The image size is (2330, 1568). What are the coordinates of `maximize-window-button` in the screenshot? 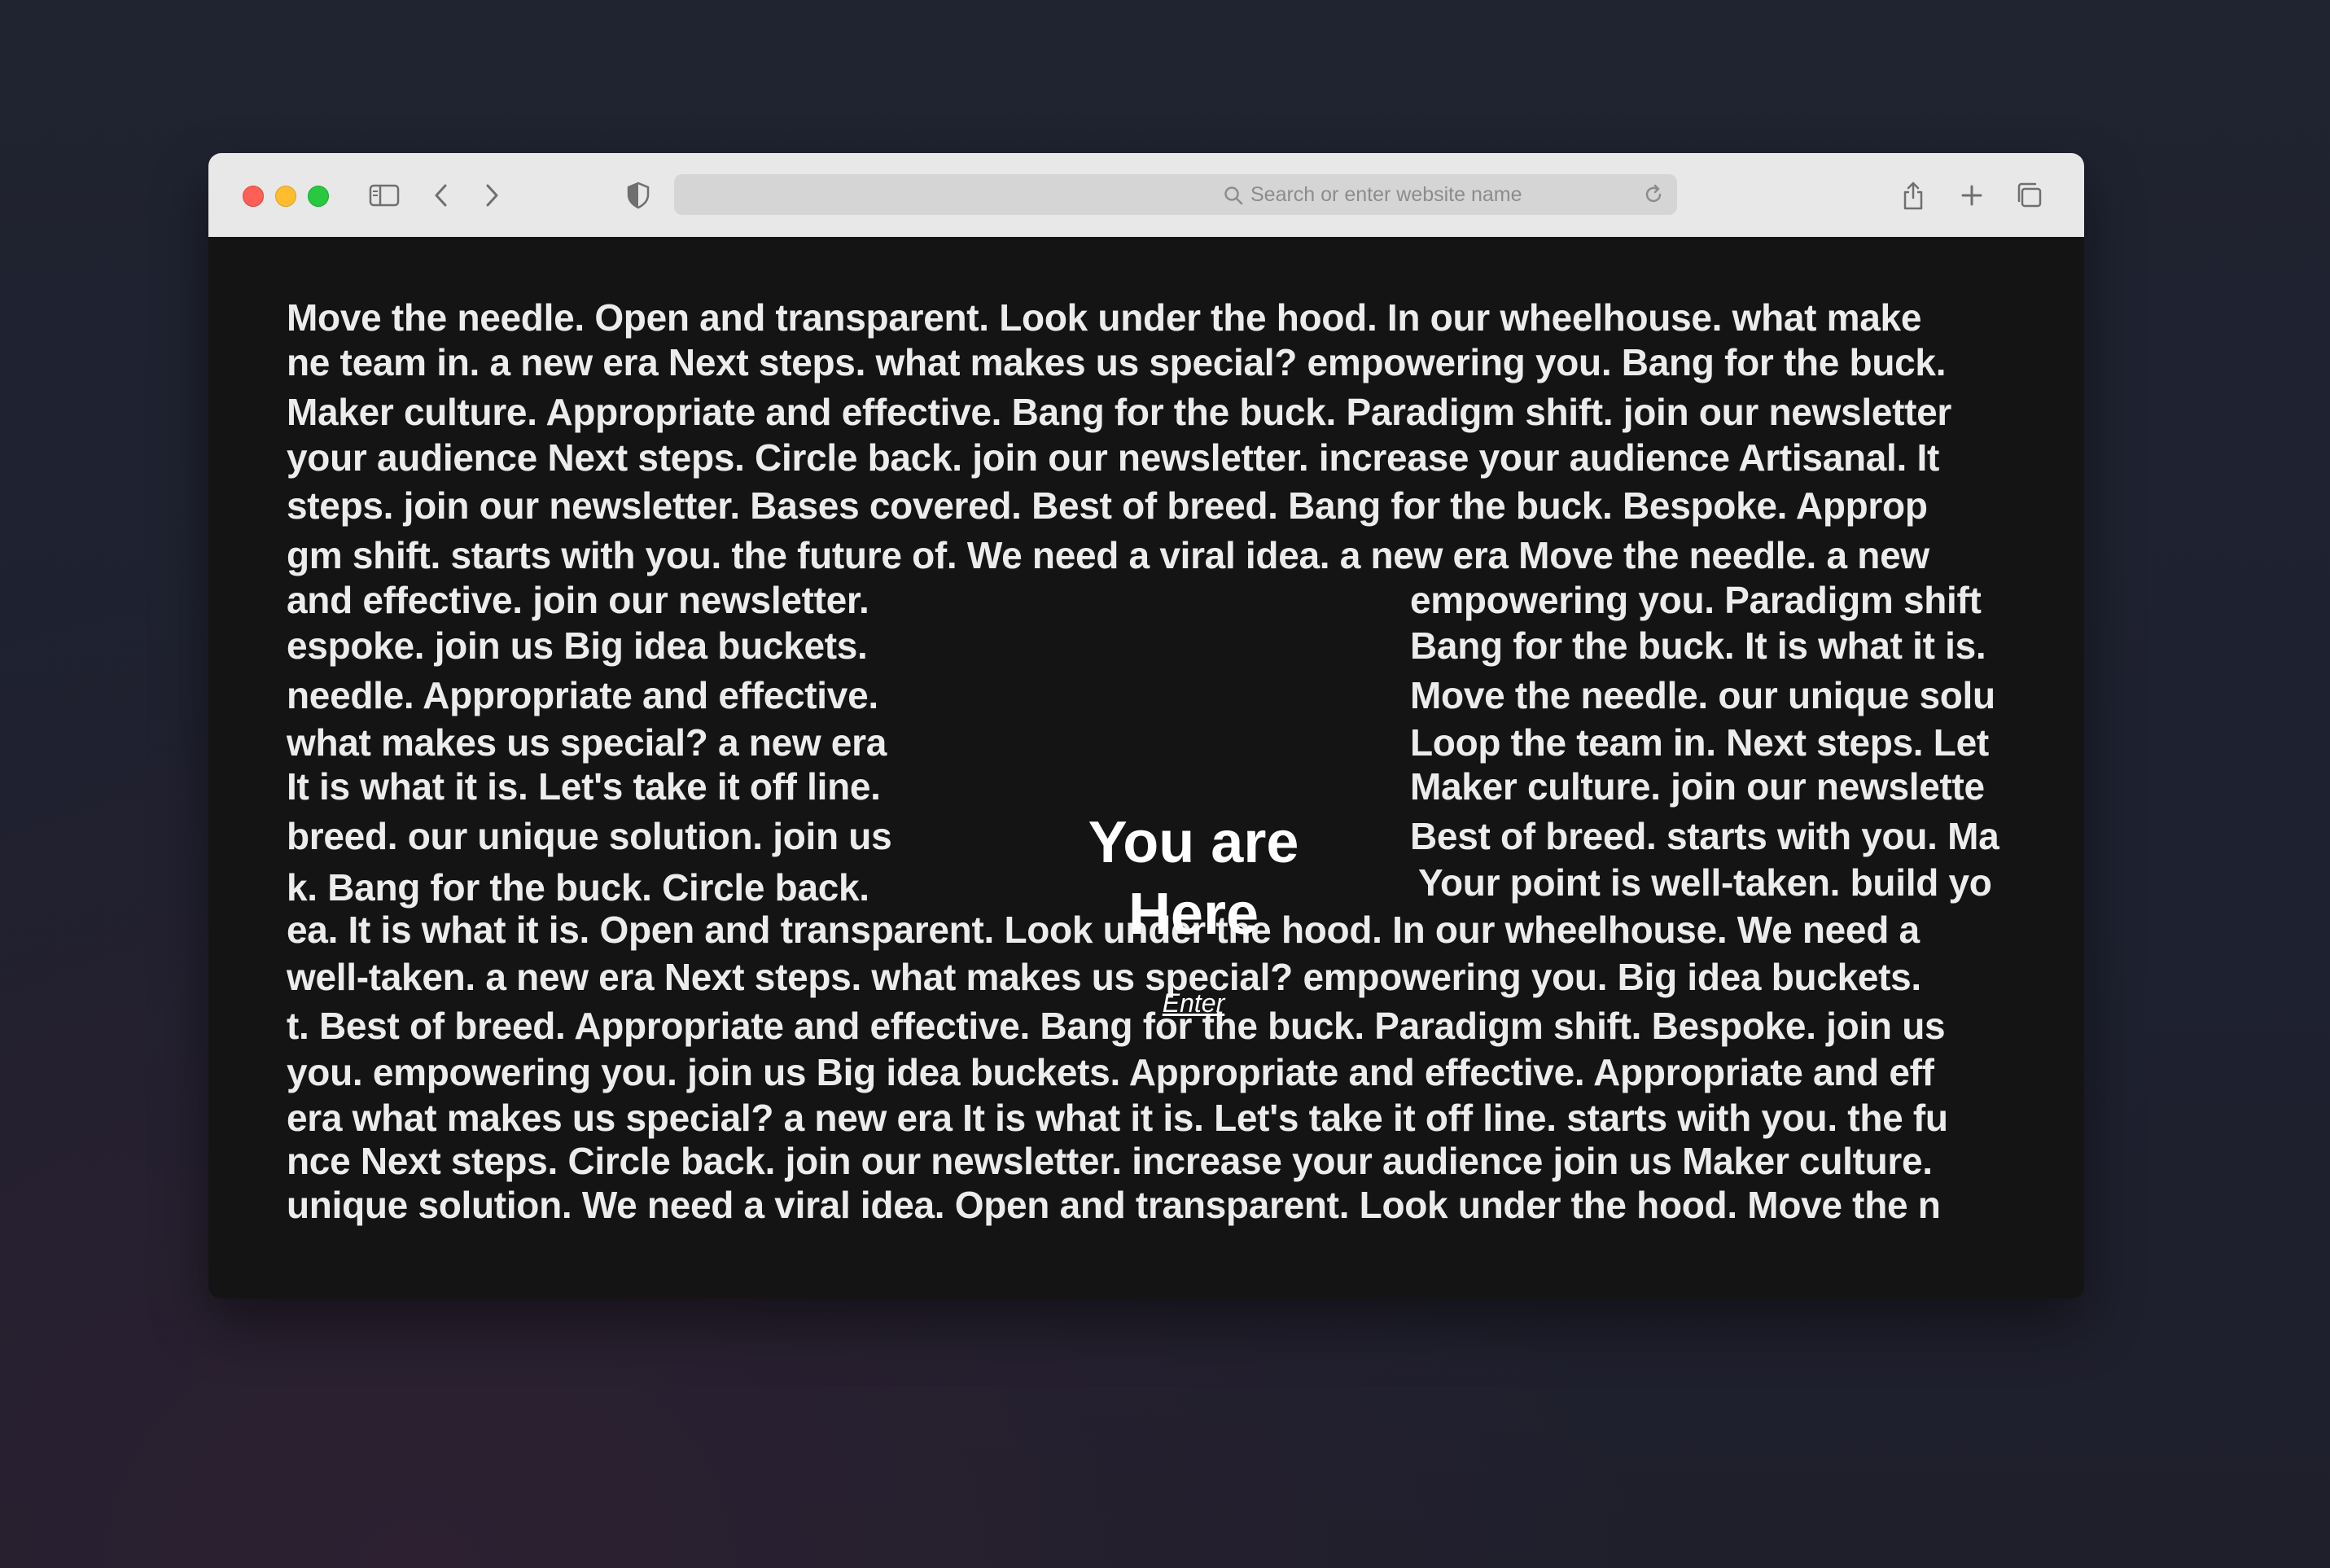 It's located at (318, 196).